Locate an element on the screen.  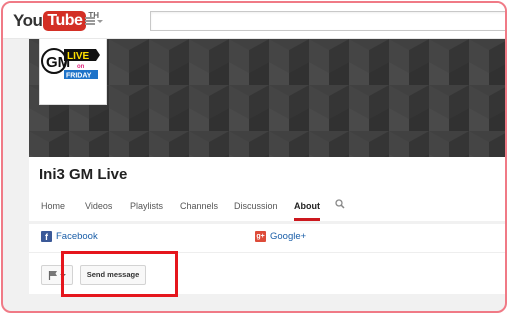
hamburger-menu-icon is located at coordinates (90, 21).